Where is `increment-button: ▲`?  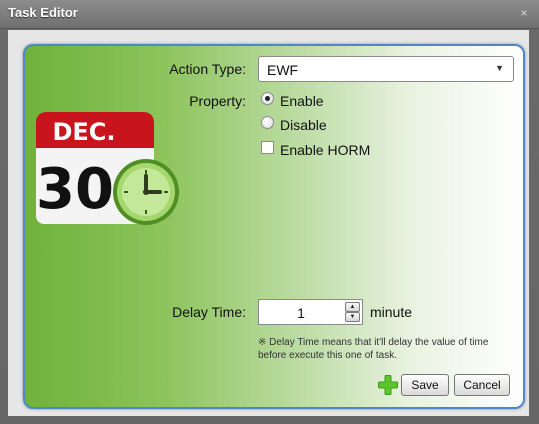
increment-button: ▲ is located at coordinates (352, 307).